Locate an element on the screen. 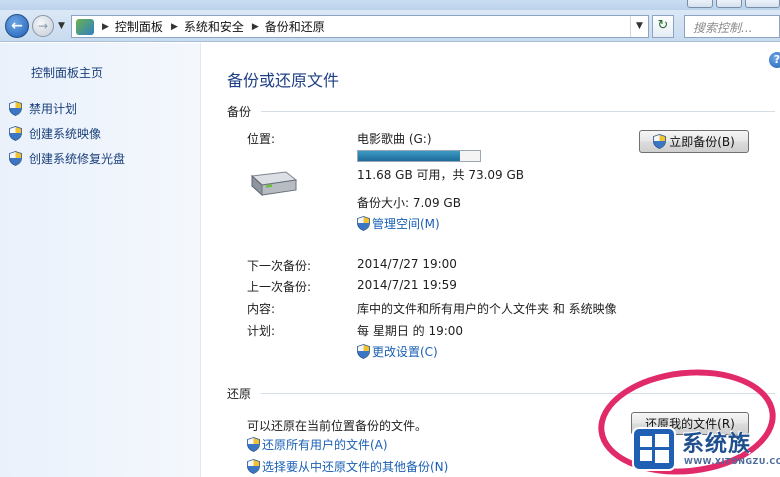 This screenshot has height=477, width=780. address-dropdown-icon: ▼ is located at coordinates (639, 26).